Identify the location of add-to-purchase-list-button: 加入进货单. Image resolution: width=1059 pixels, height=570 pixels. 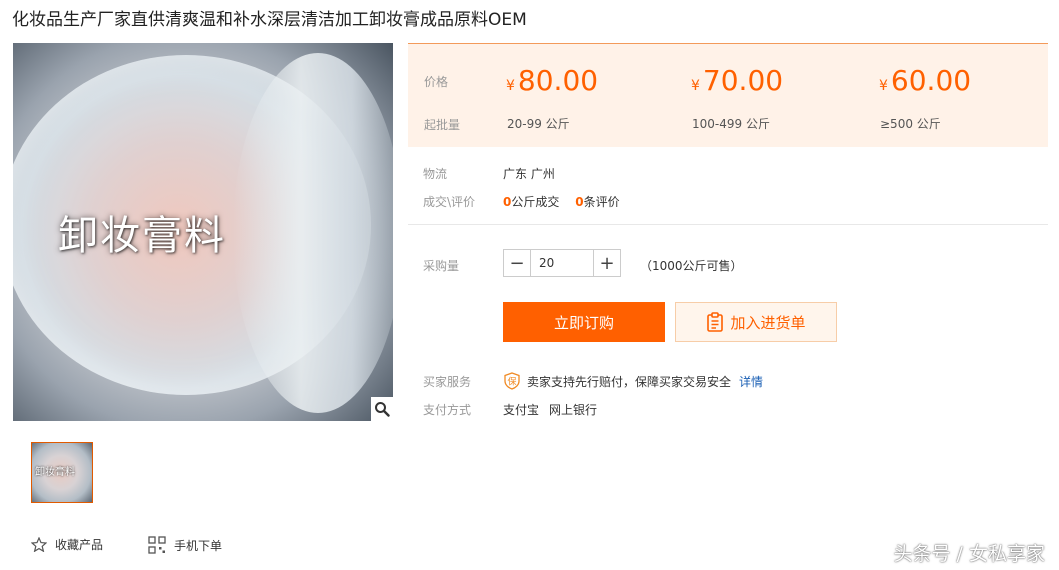
(756, 322).